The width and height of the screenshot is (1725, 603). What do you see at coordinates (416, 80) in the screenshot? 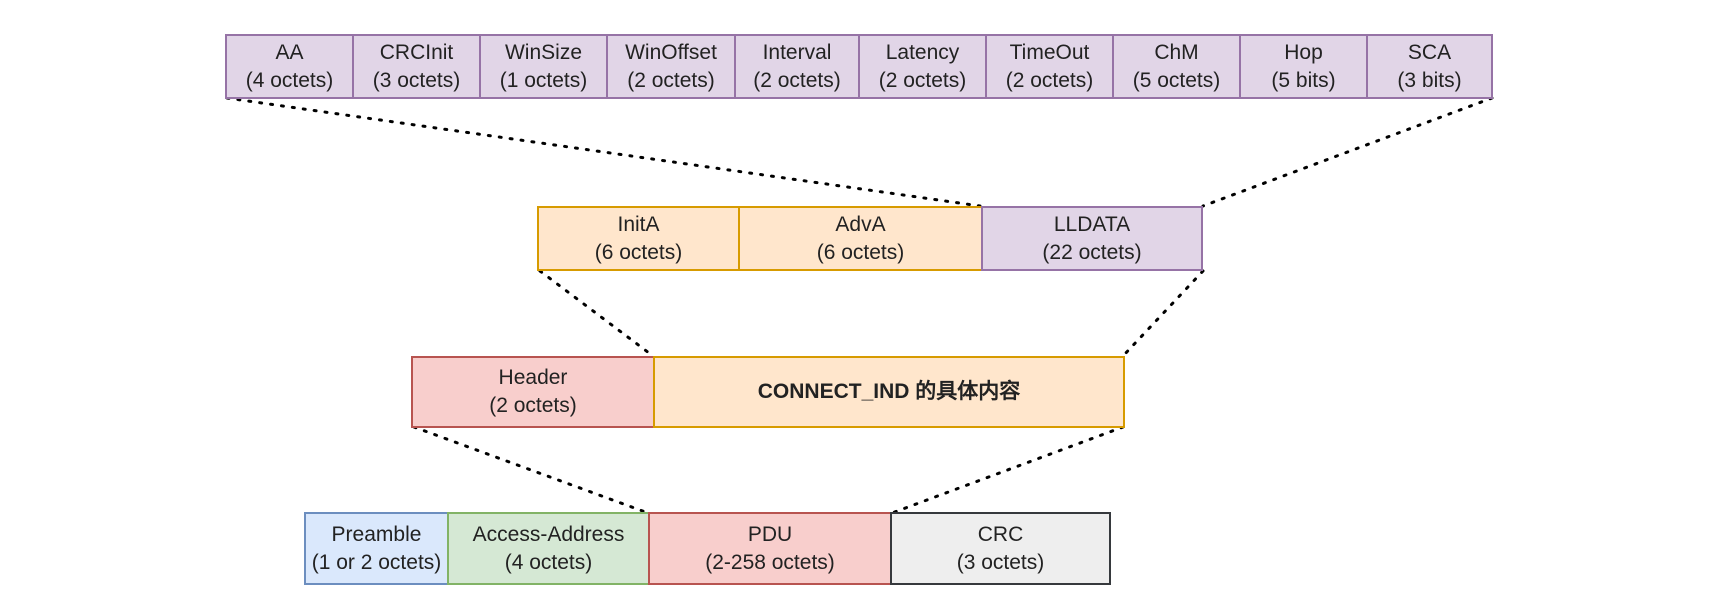
I see `field-crcinit-size: (3 octets)` at bounding box center [416, 80].